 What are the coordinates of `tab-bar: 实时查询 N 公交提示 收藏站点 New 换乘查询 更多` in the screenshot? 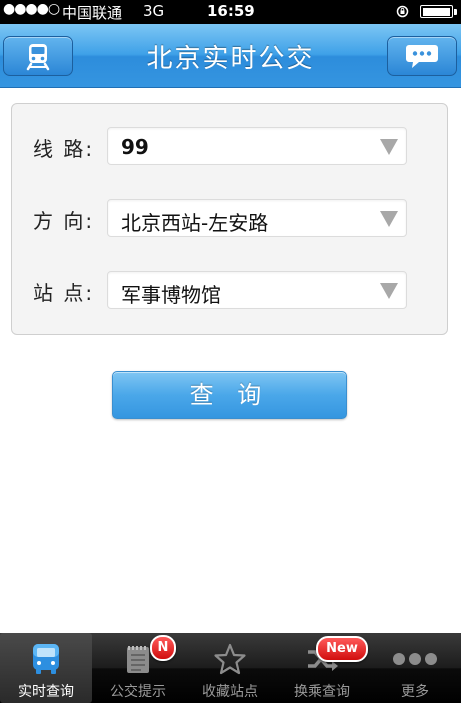 It's located at (230, 668).